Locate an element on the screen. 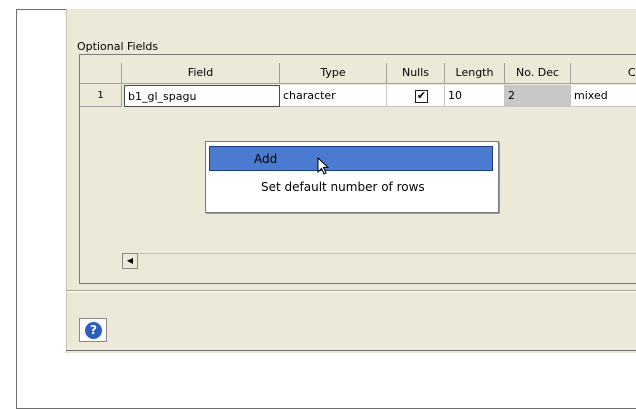 This screenshot has width=636, height=409. help-button: ? is located at coordinates (93, 330).